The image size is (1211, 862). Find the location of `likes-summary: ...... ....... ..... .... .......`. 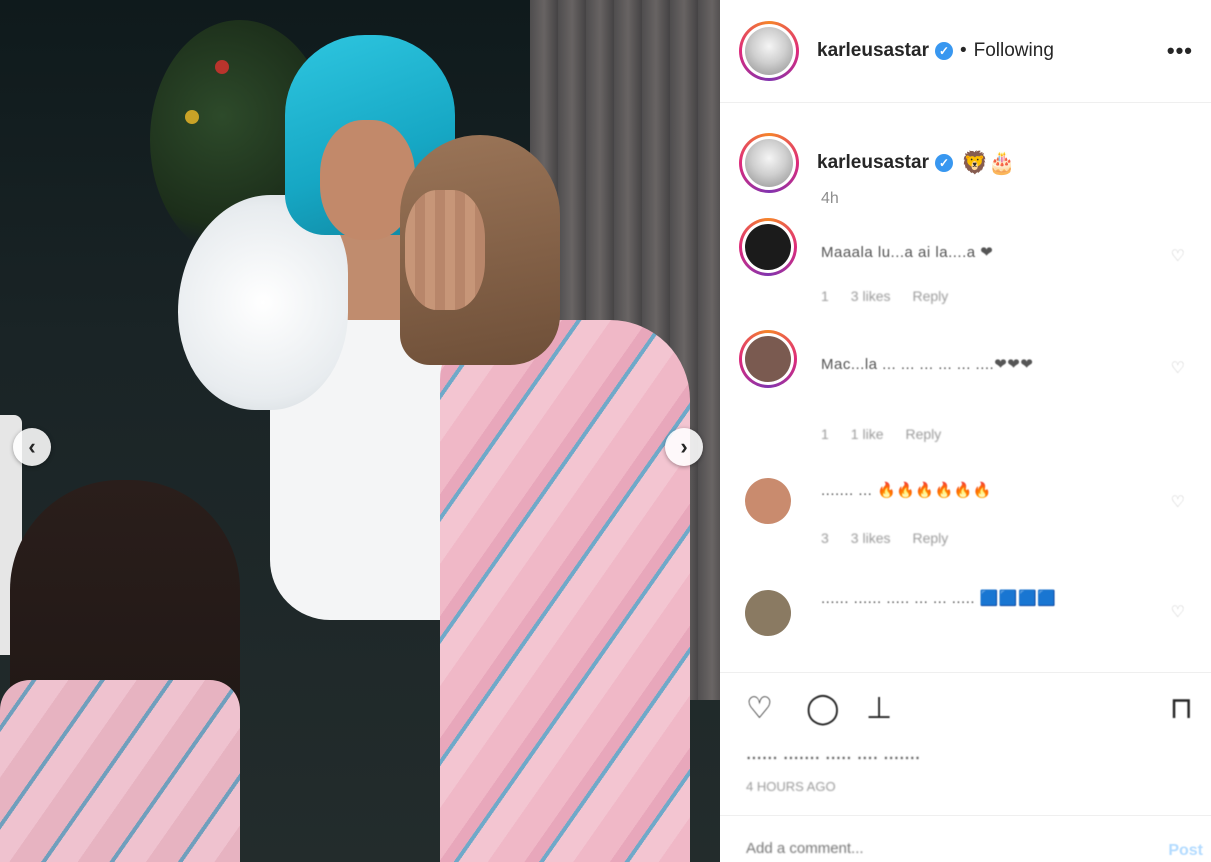

likes-summary: ...... ....... ..... .... ....... is located at coordinates (833, 754).